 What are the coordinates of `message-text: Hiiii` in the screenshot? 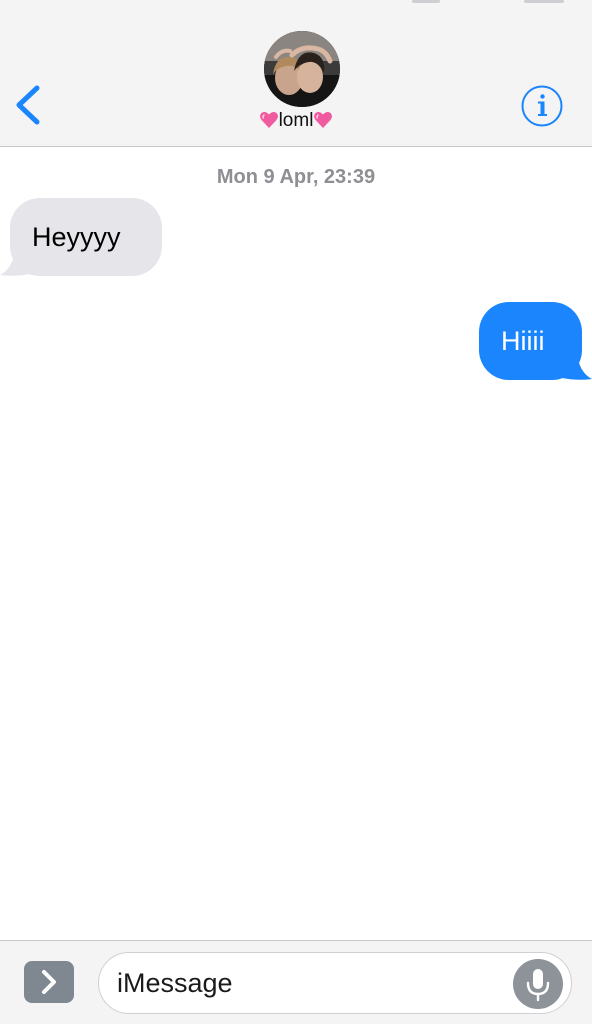 It's located at (523, 341).